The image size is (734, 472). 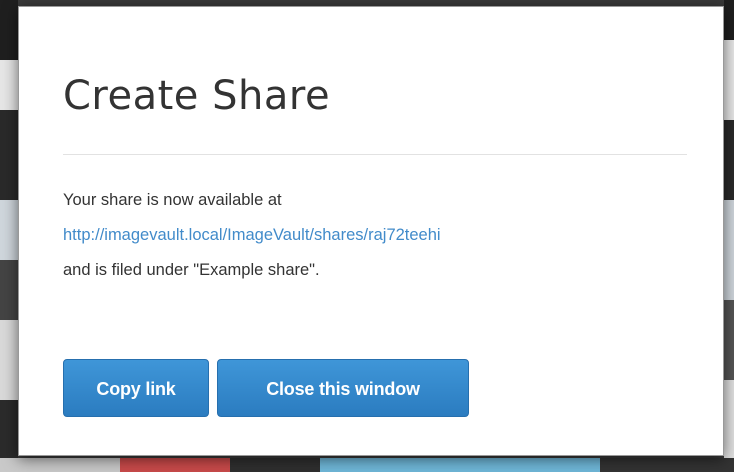 I want to click on copy-link-button: Copy link, so click(x=136, y=388).